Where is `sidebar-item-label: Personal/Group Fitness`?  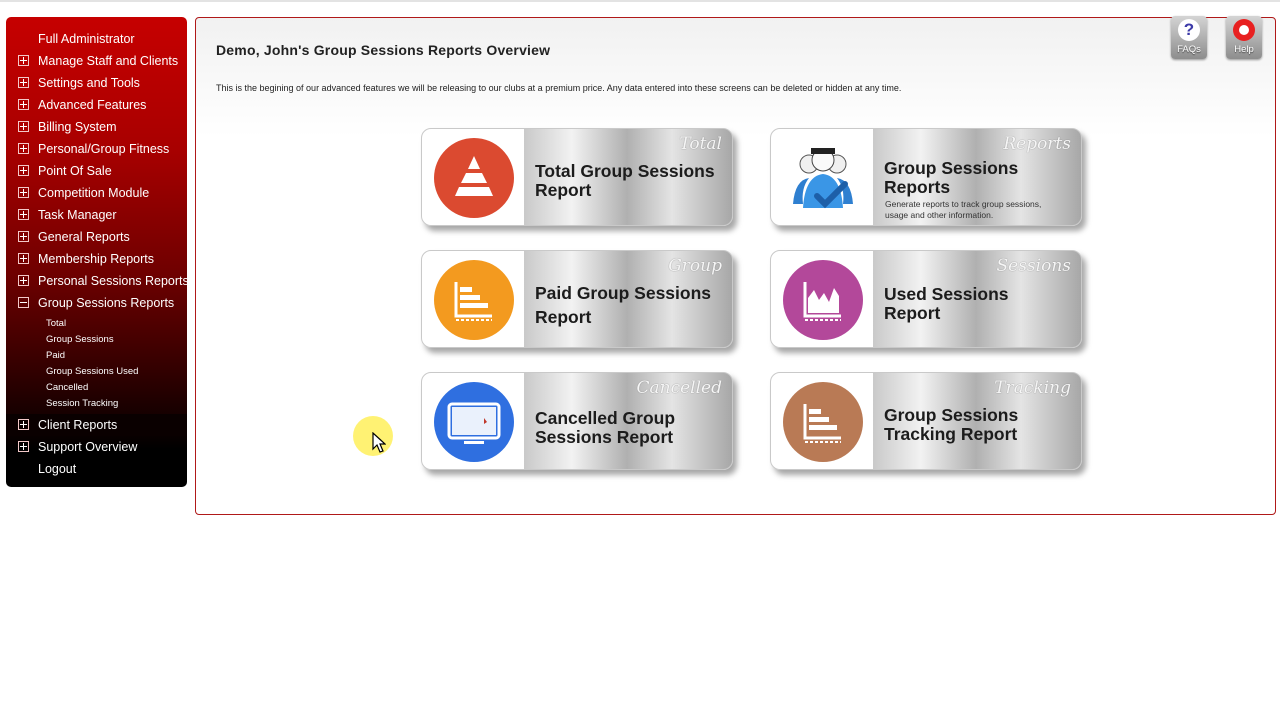
sidebar-item-label: Personal/Group Fitness is located at coordinates (104, 149).